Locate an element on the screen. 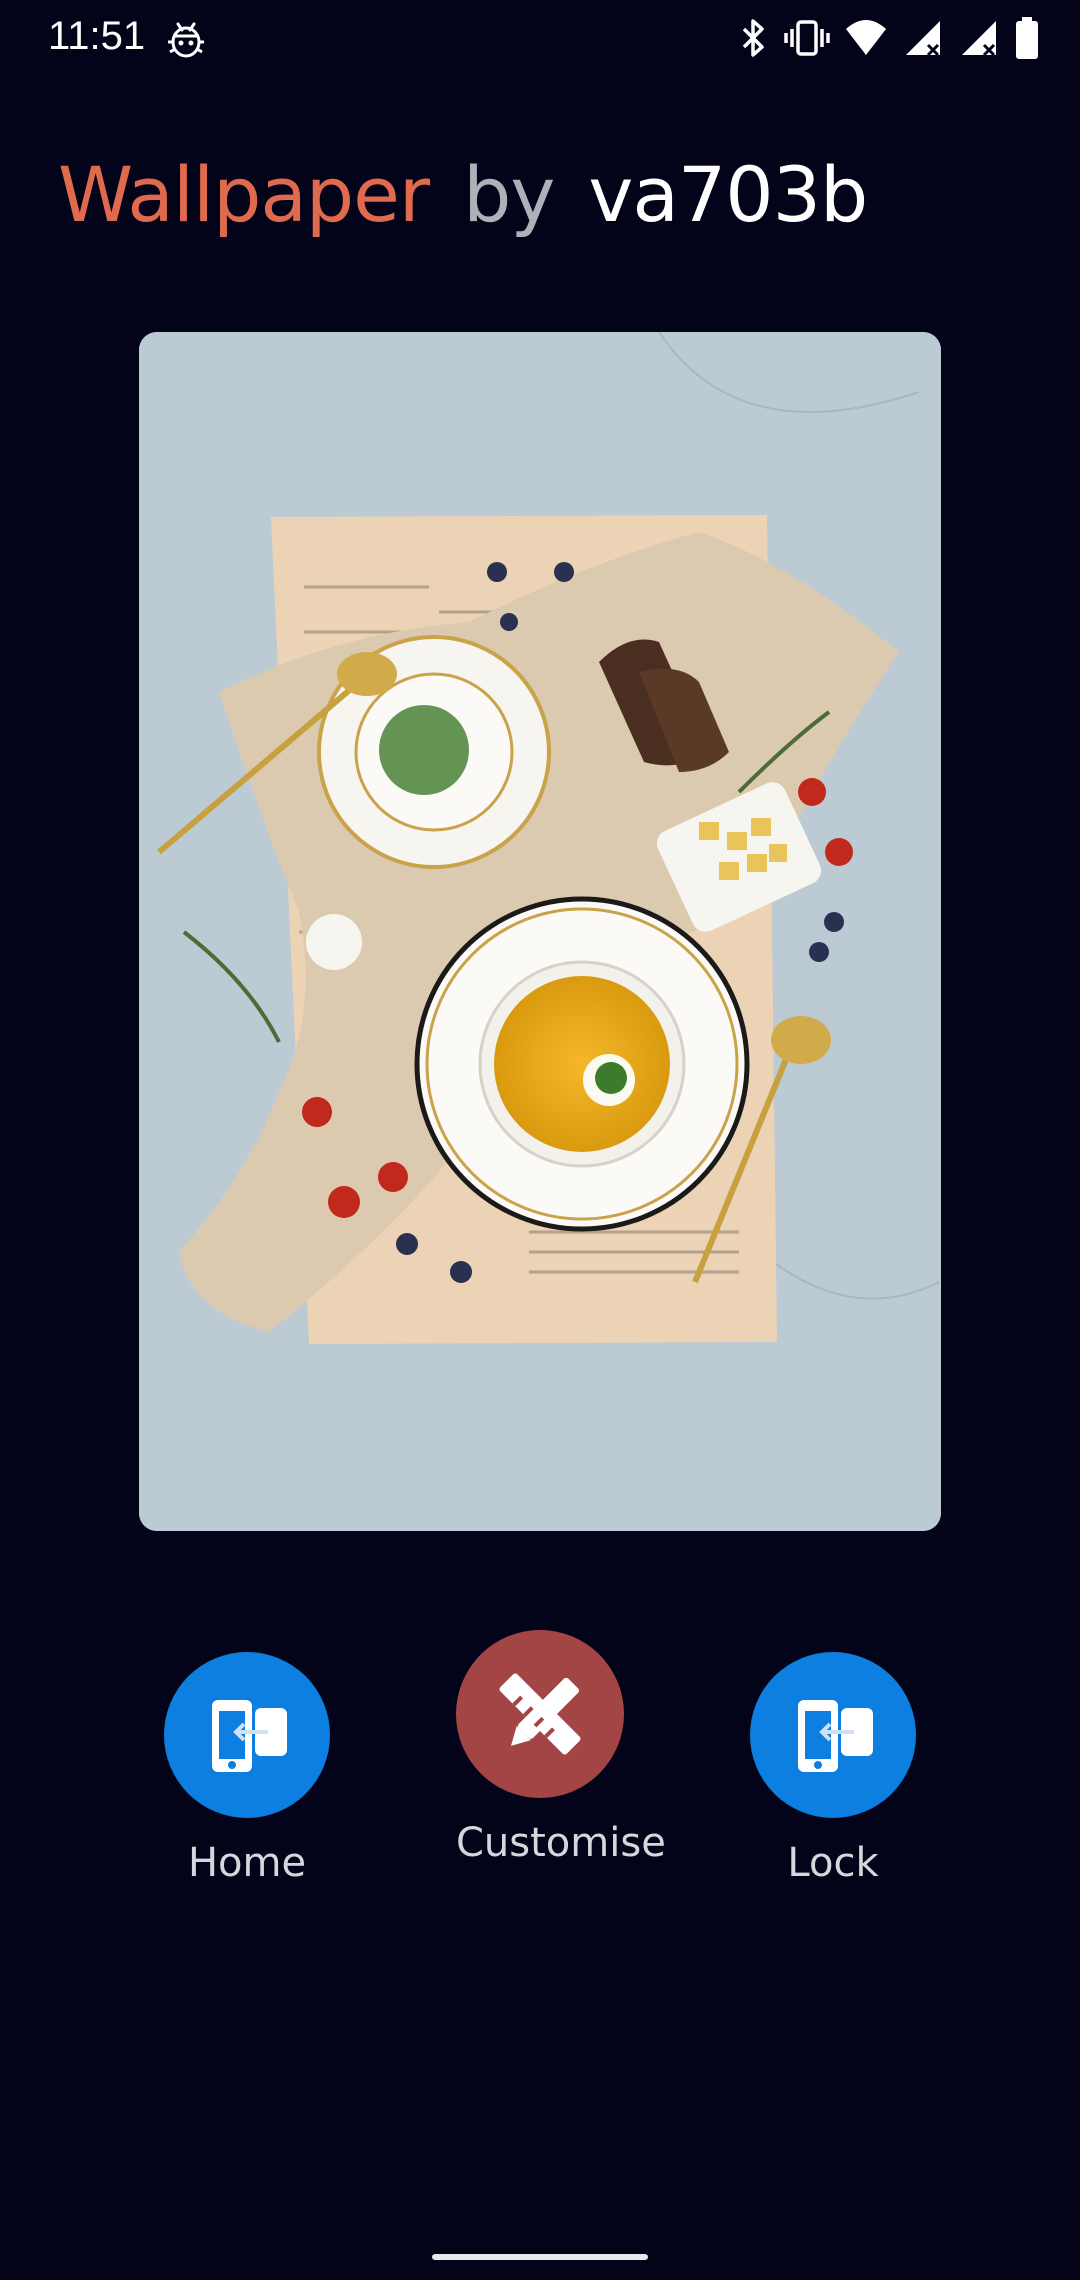 Image resolution: width=1080 pixels, height=2280 pixels. home-indicator is located at coordinates (540, 2257).